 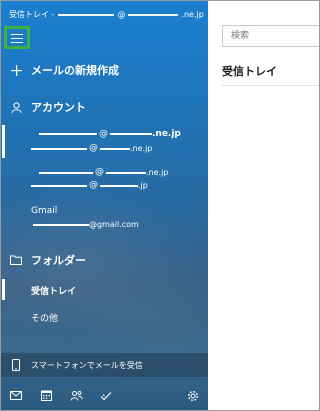 What do you see at coordinates (46, 395) in the screenshot?
I see `calendar-icon` at bounding box center [46, 395].